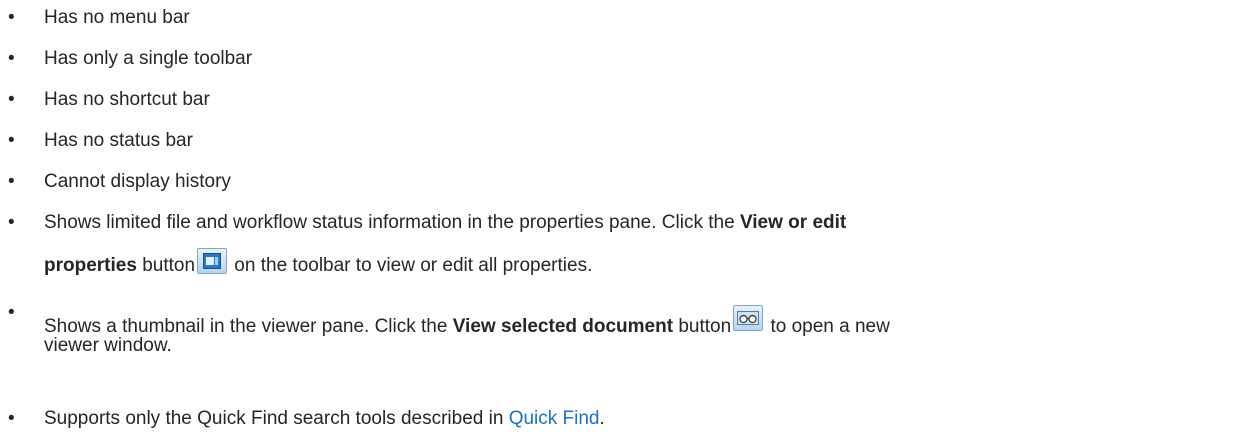 This screenshot has height=438, width=1248. I want to click on view-properties-icon, so click(212, 261).